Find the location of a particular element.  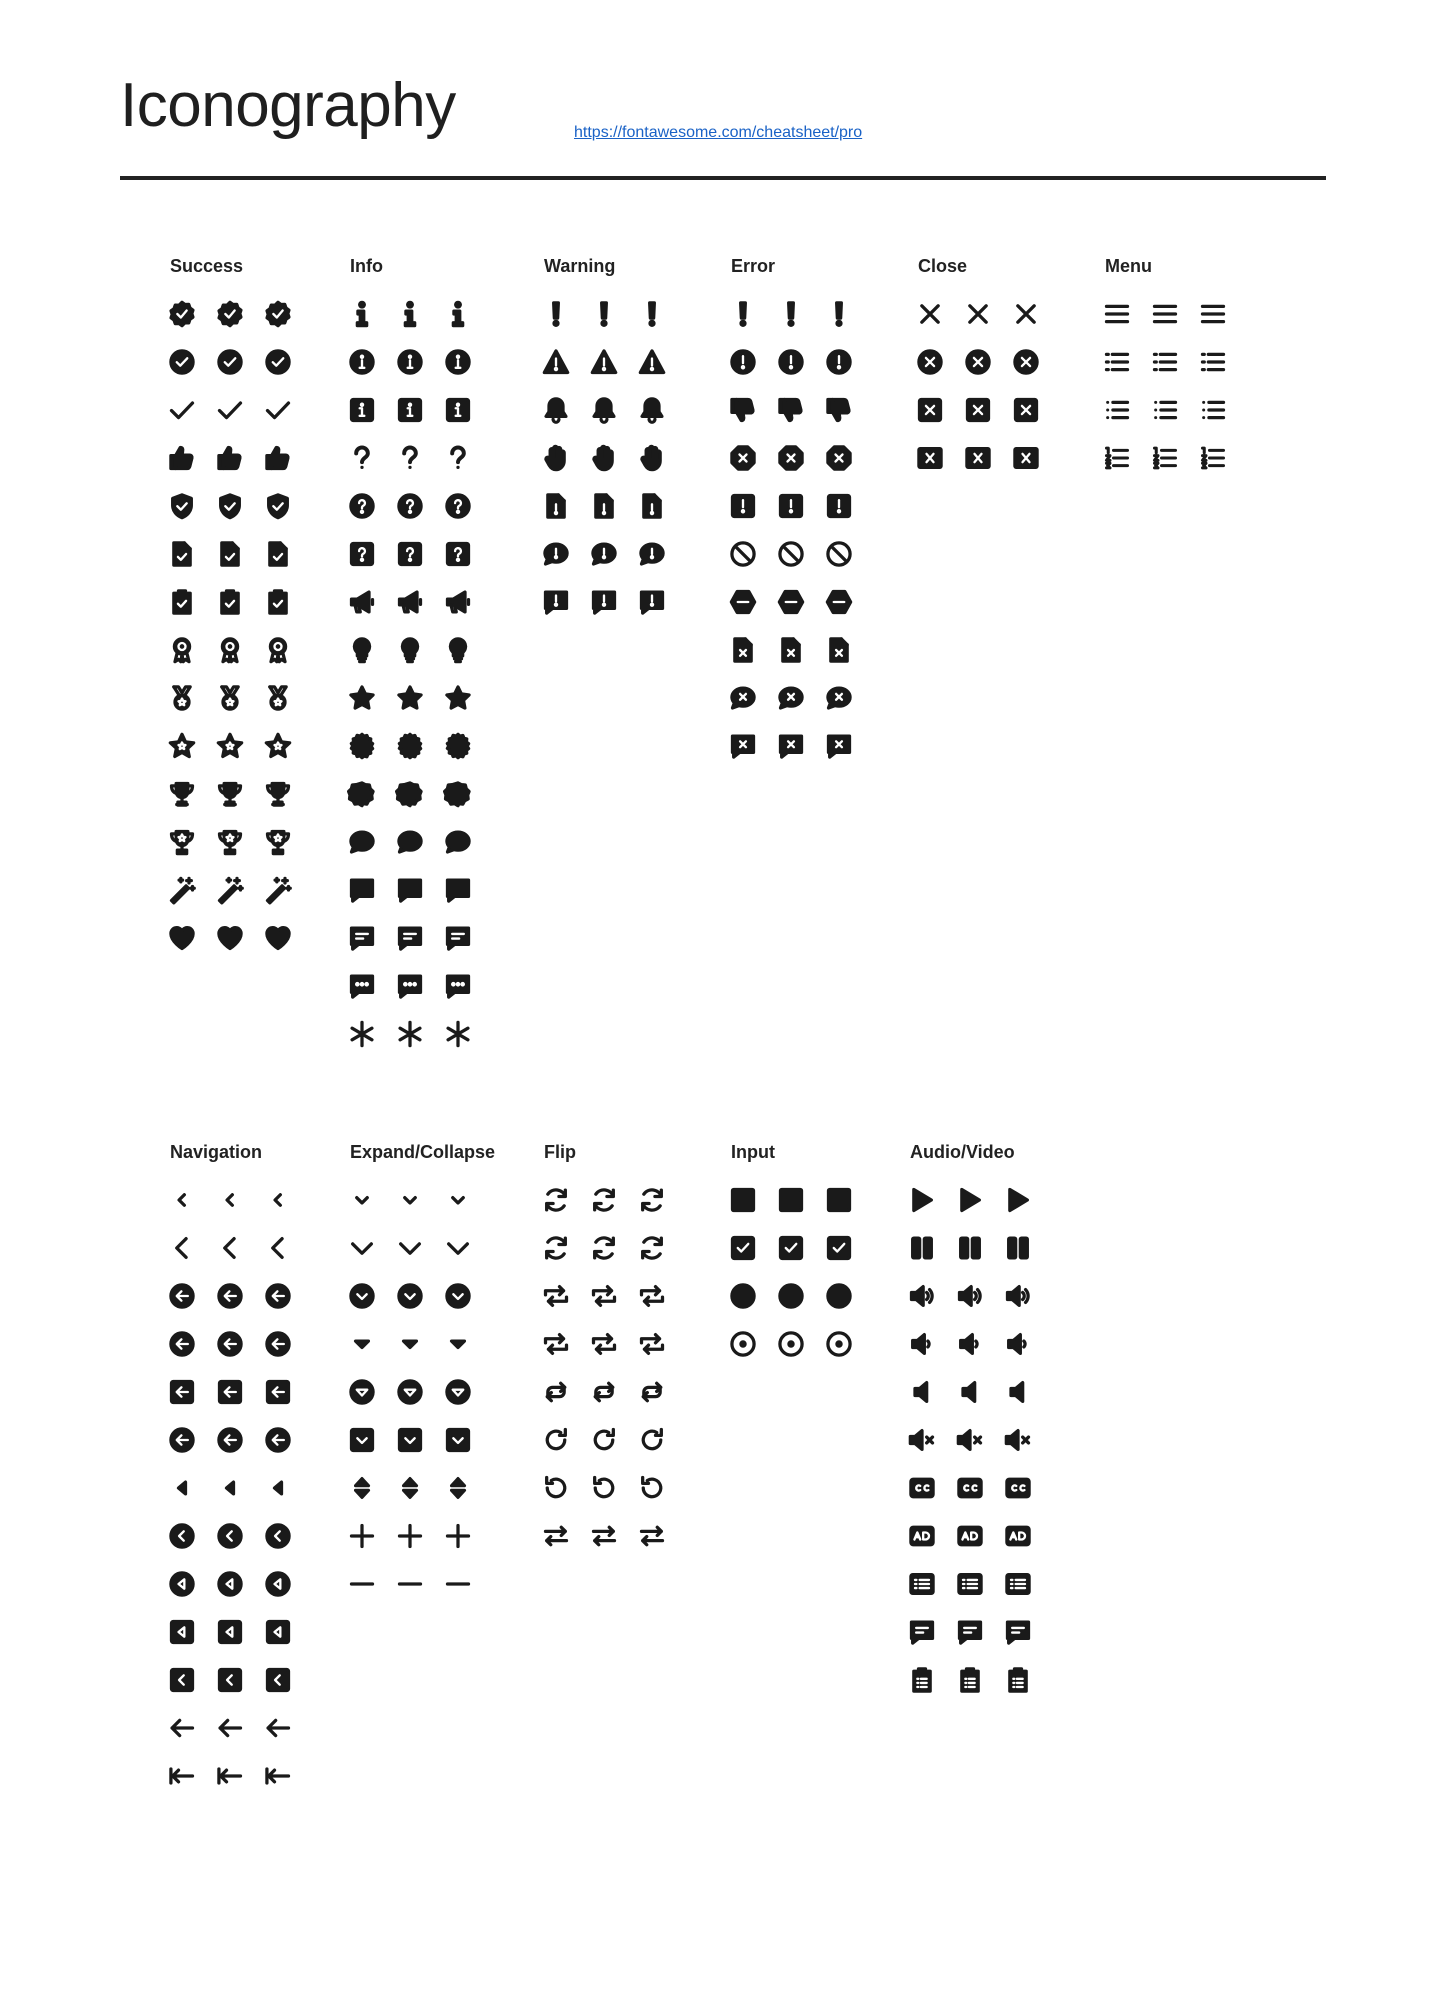

page-title: Iconography is located at coordinates (288, 105).